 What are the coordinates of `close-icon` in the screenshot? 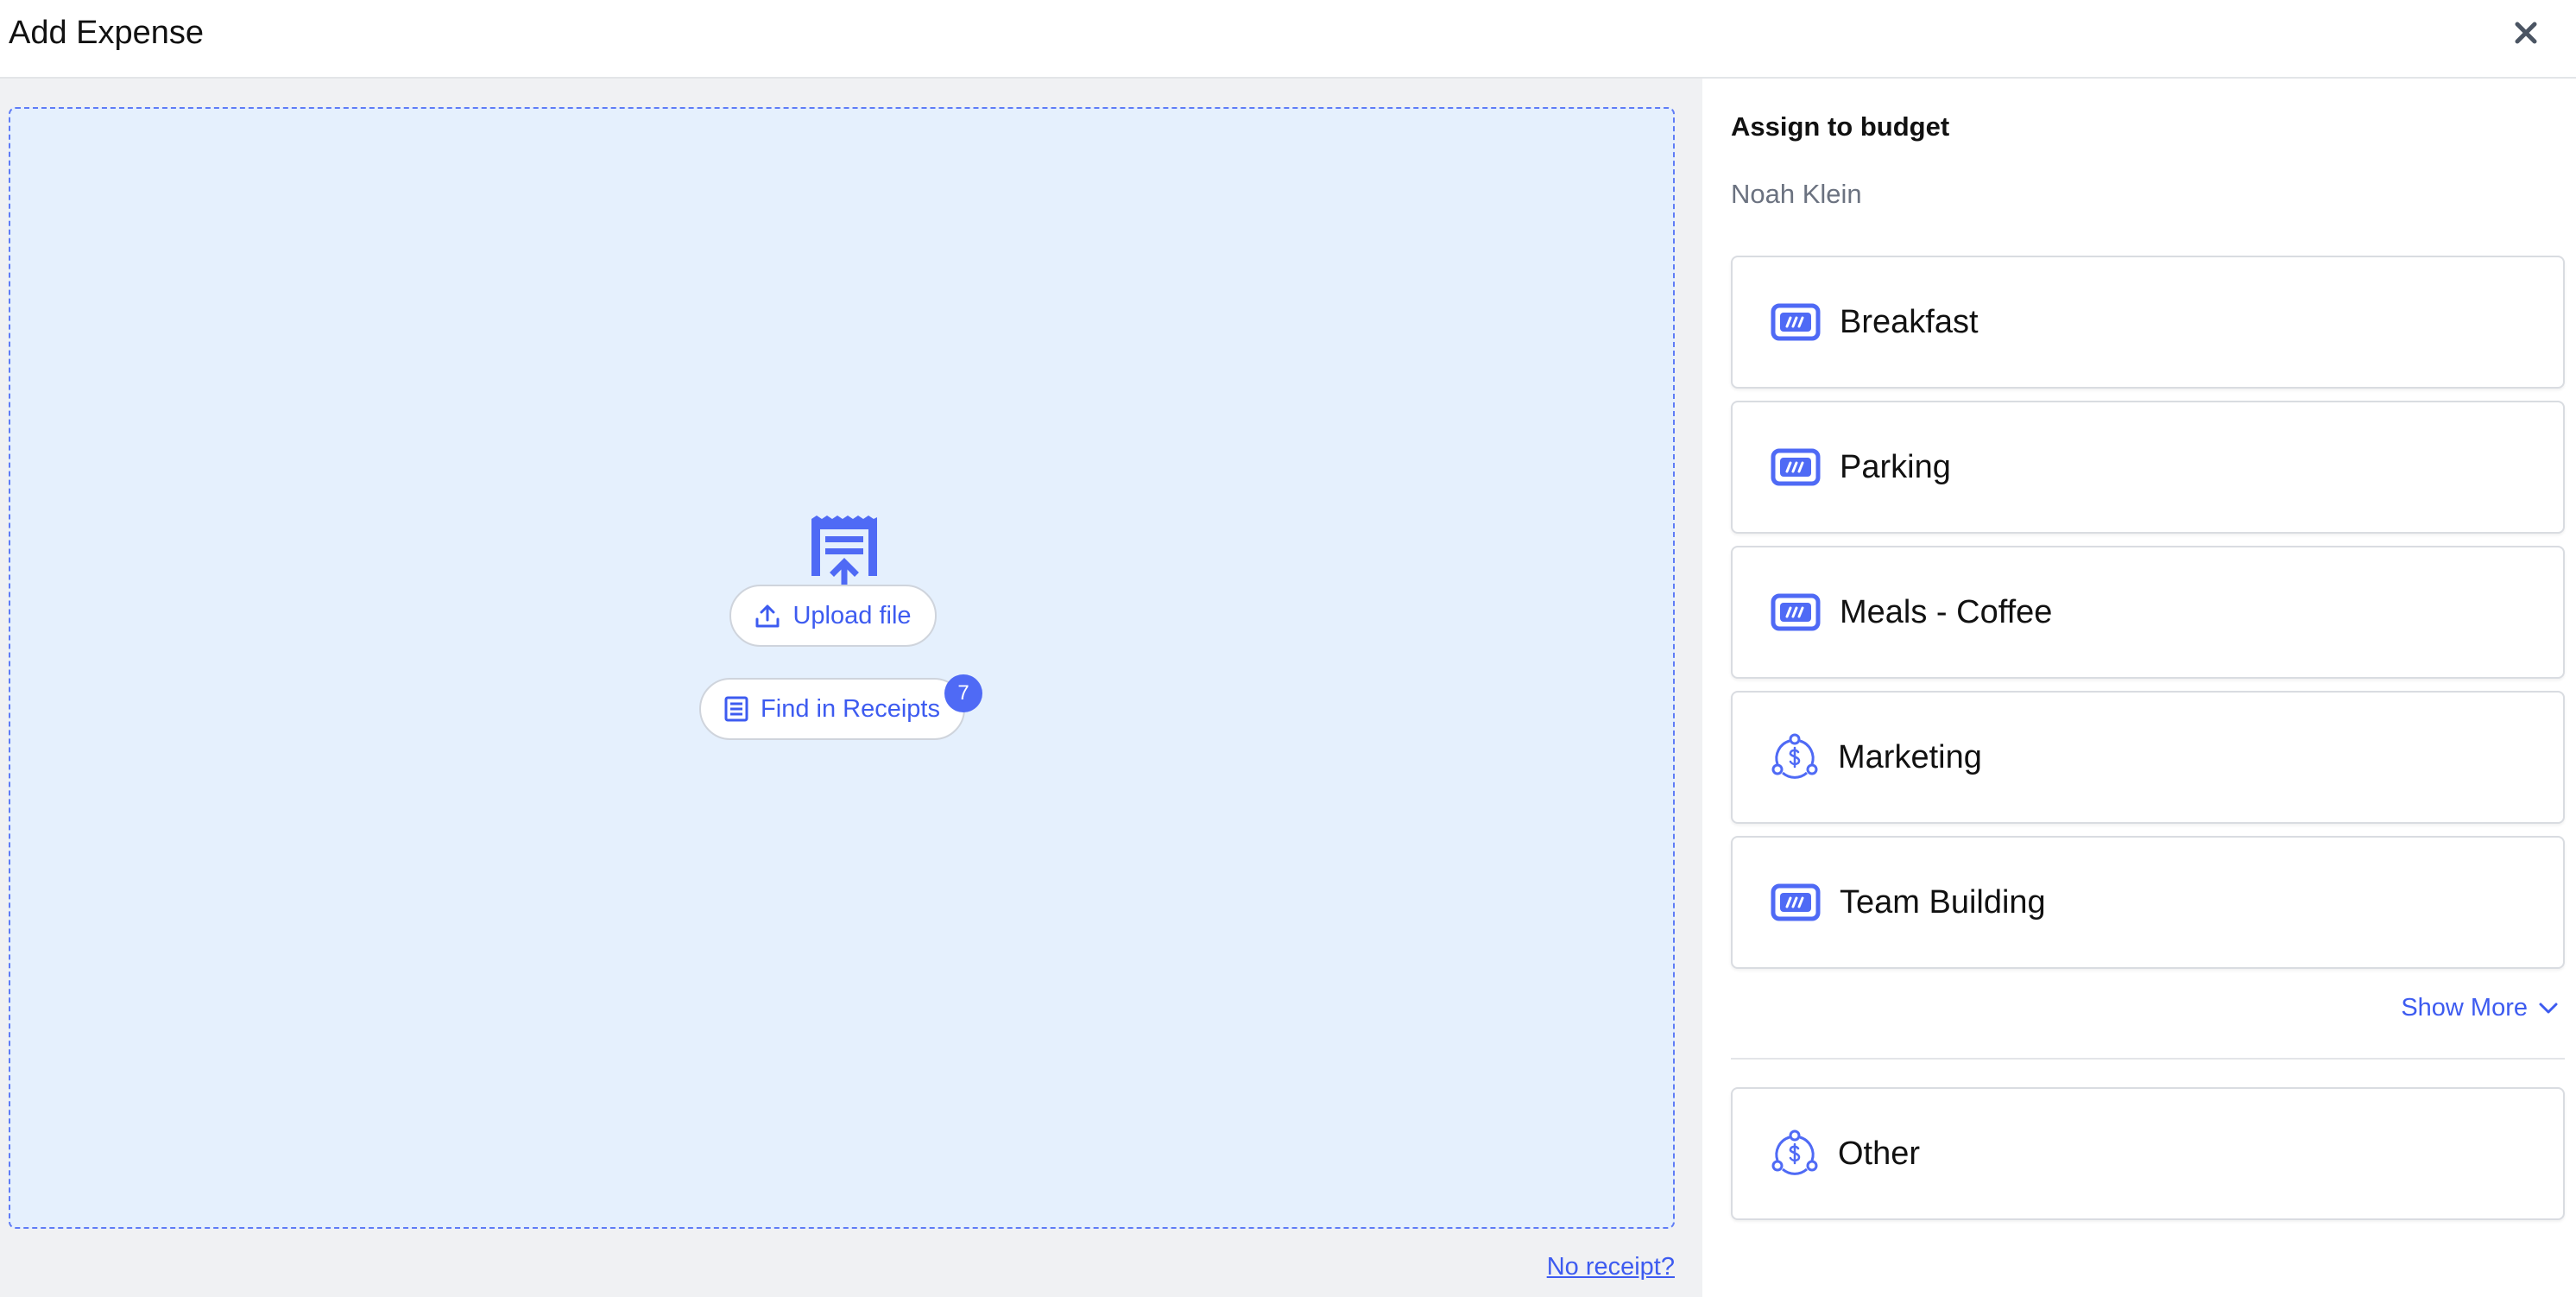 It's located at (2526, 33).